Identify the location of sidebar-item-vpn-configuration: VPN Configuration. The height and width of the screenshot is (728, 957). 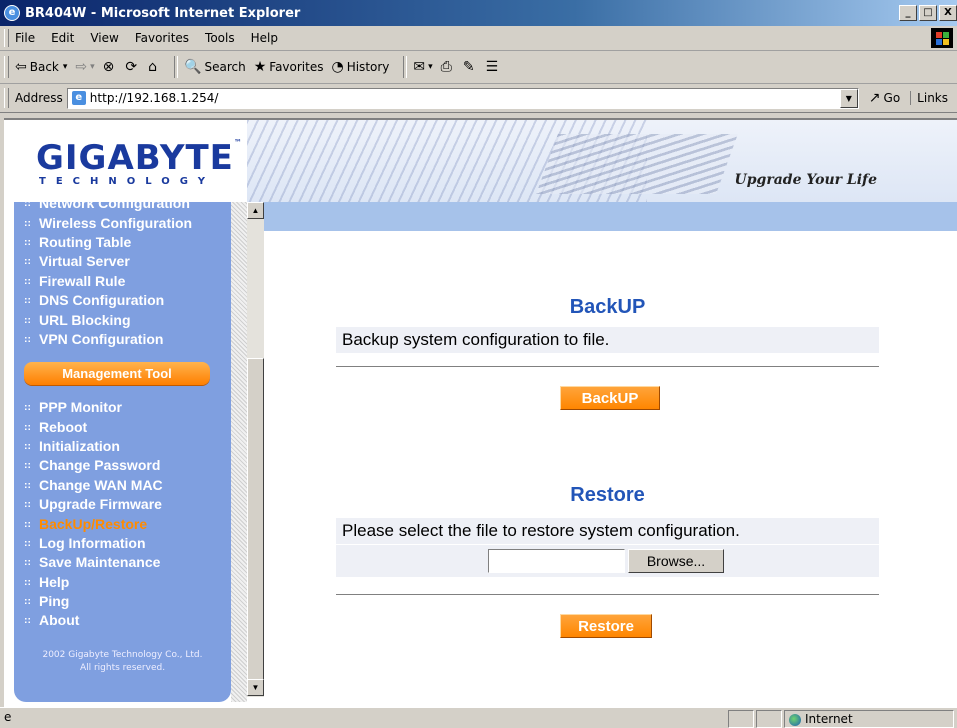
(108, 339).